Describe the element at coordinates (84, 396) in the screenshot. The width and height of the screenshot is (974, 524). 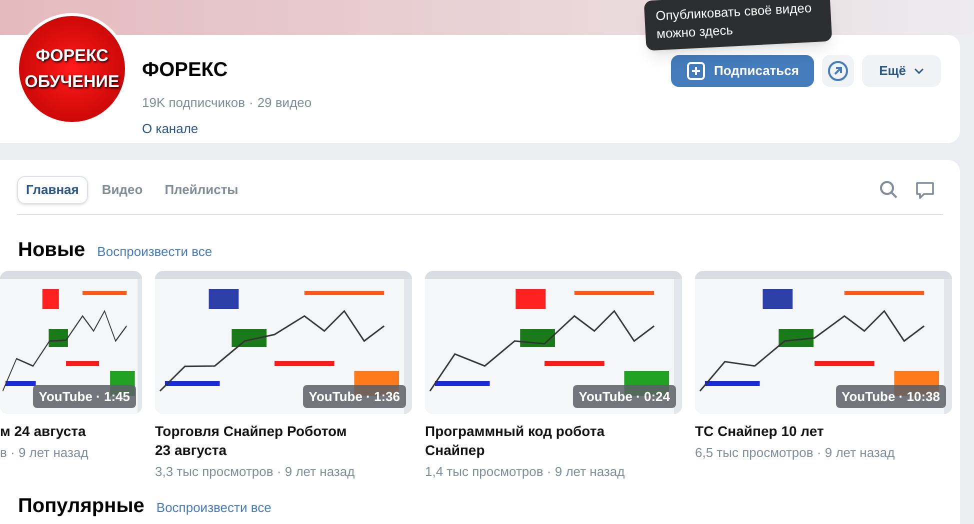
I see `duration-badge: YouTube · 1:45` at that location.